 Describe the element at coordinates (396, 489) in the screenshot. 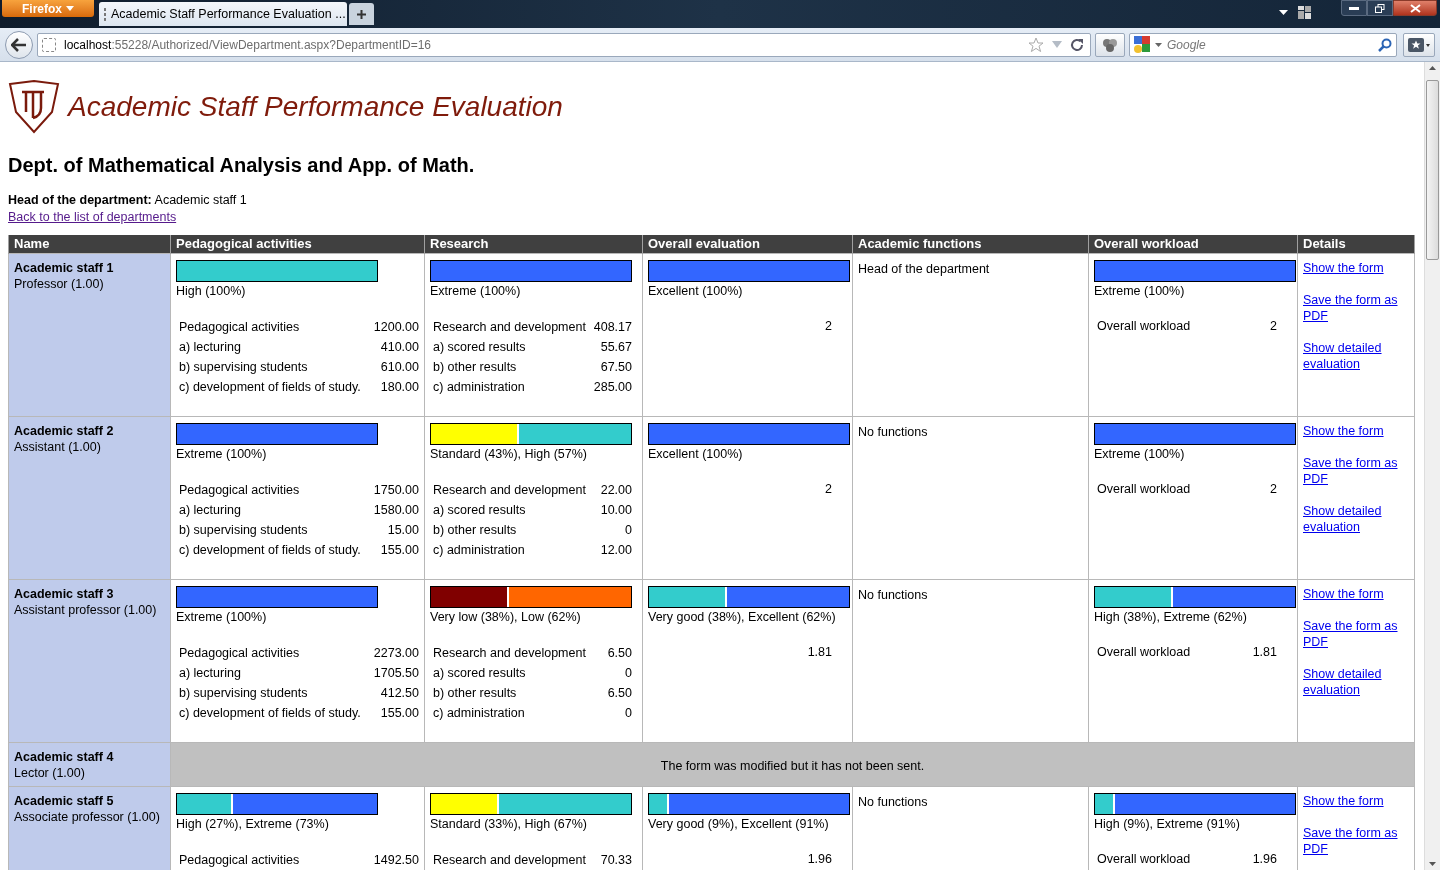

I see `activity-value: 1750.00` at that location.